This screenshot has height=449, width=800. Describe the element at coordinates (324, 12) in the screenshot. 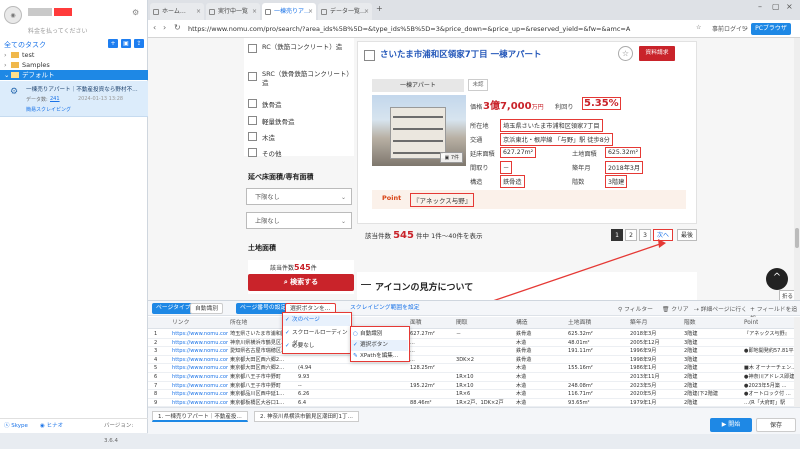

I see `tab-favicon-icon` at that location.